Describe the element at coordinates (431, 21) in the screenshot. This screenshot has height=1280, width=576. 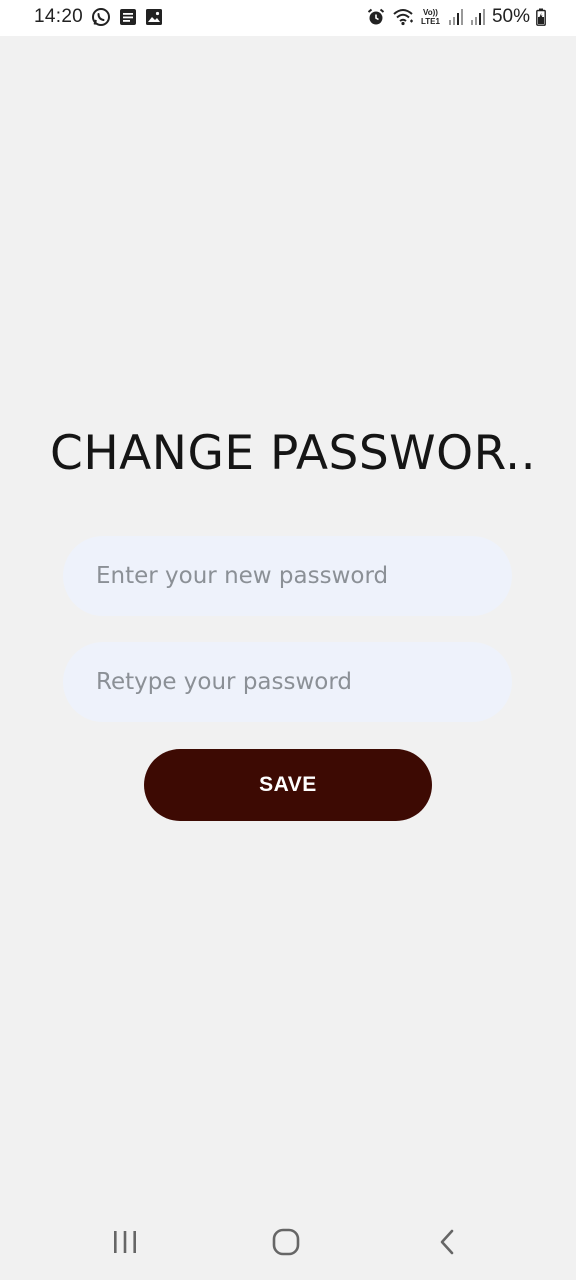
I see `svg-text: LTE1` at that location.